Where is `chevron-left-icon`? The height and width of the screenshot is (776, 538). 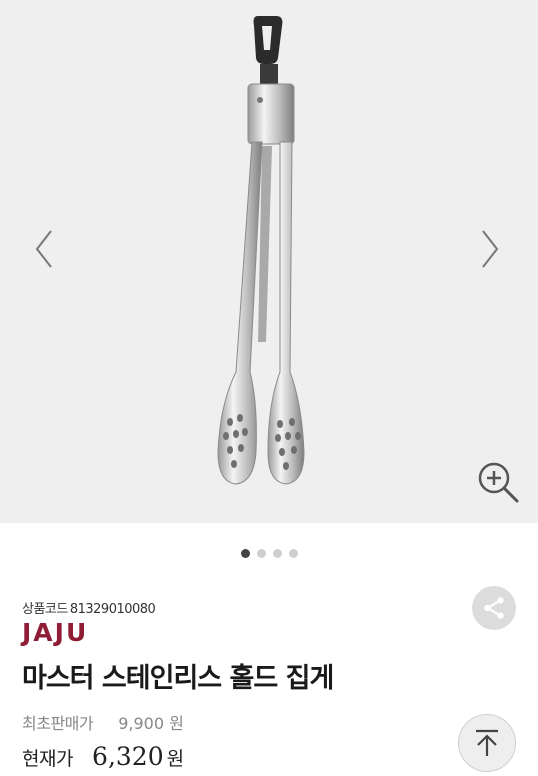
chevron-left-icon is located at coordinates (44, 249).